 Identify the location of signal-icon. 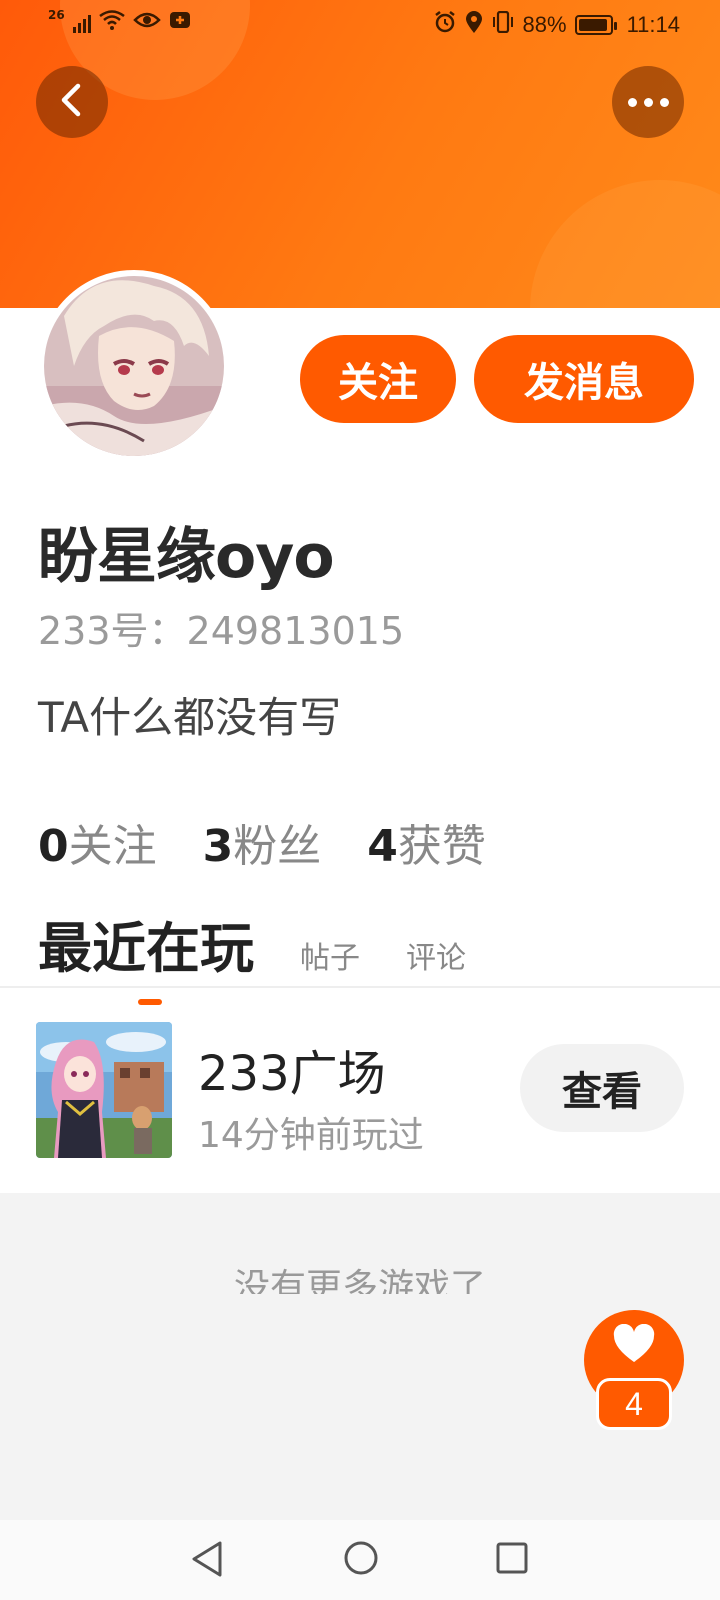
(81, 23).